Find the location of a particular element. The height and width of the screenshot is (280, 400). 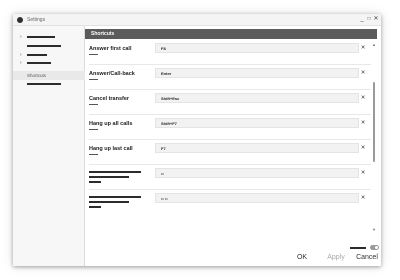

scroll-up-icon: ▲ is located at coordinates (374, 44).